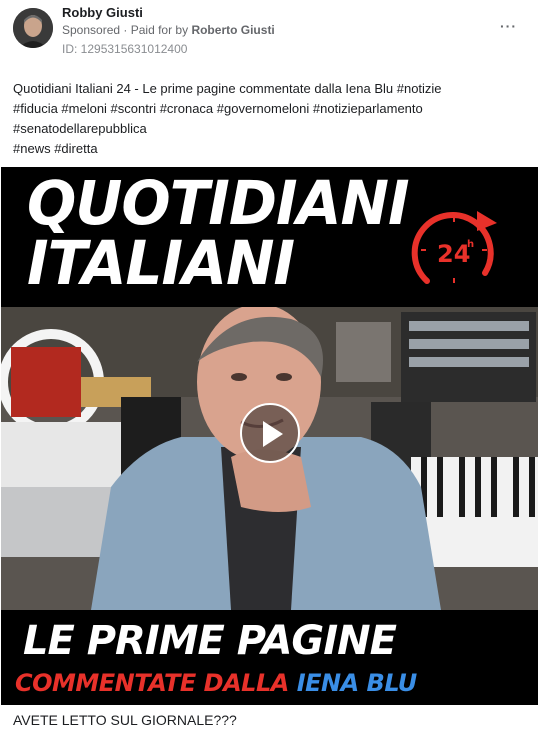  I want to click on sponsored-info: Sponsored · Paid for by Roberto Giusti, so click(168, 30).